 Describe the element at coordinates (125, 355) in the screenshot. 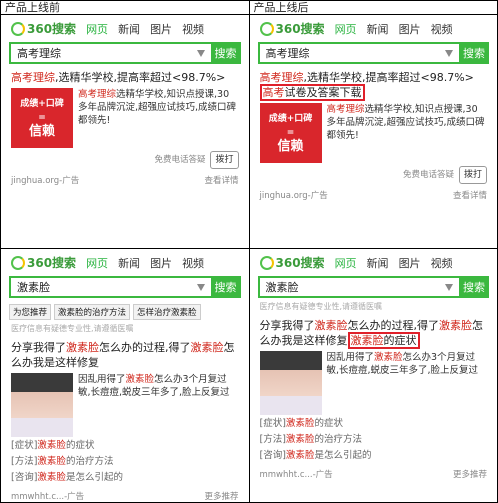

I see `med-title: 分享我得了激素脸怎么办的过程,得了激素脸怎么办我是这样修复` at that location.